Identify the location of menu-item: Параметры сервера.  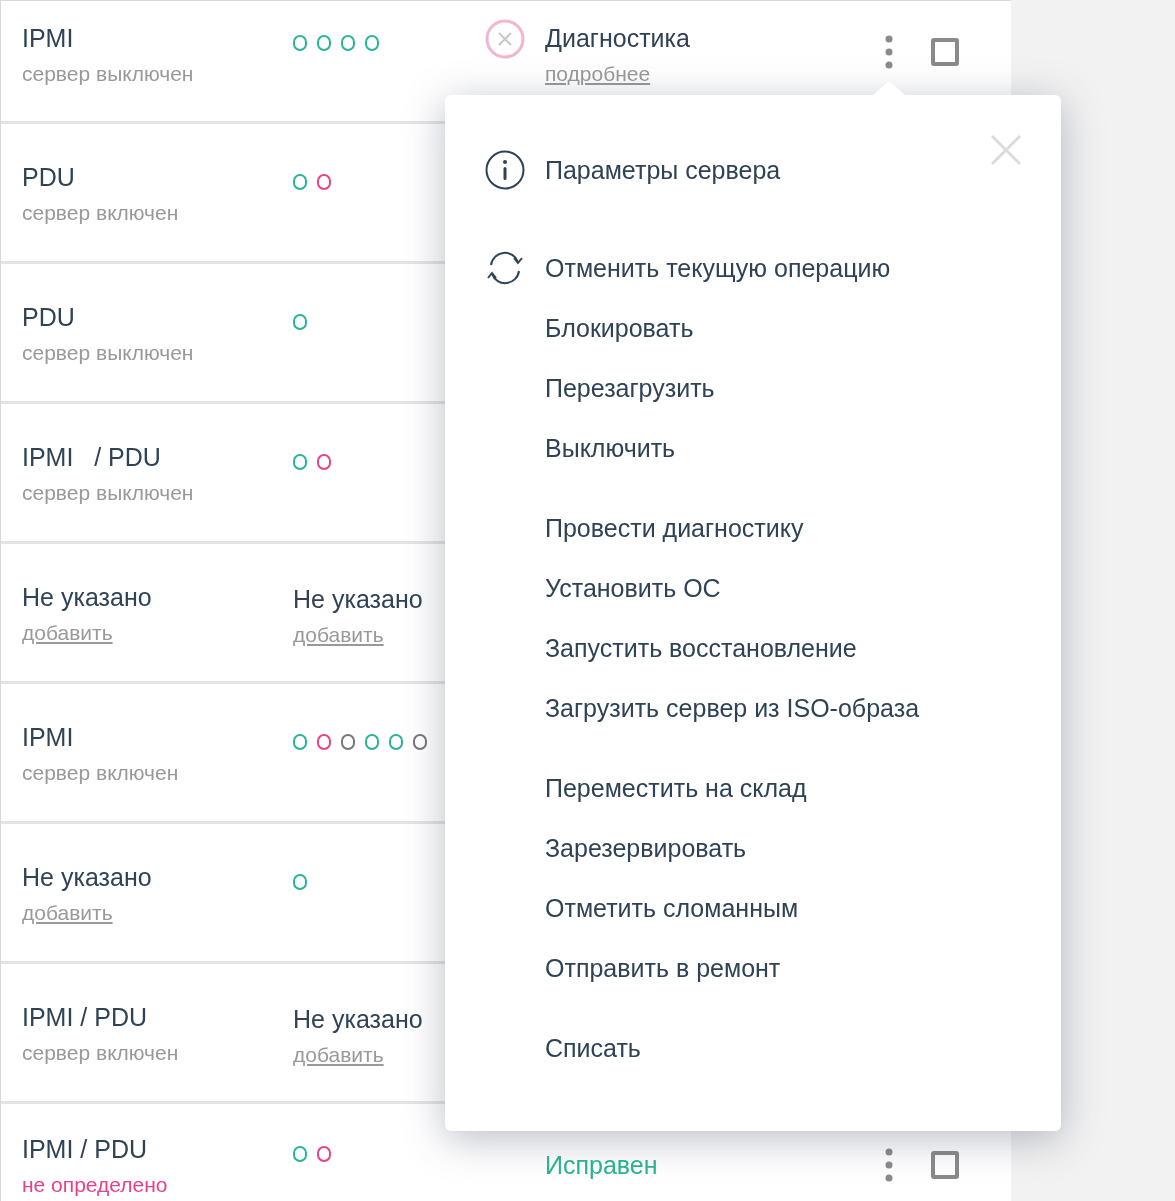
(773, 170).